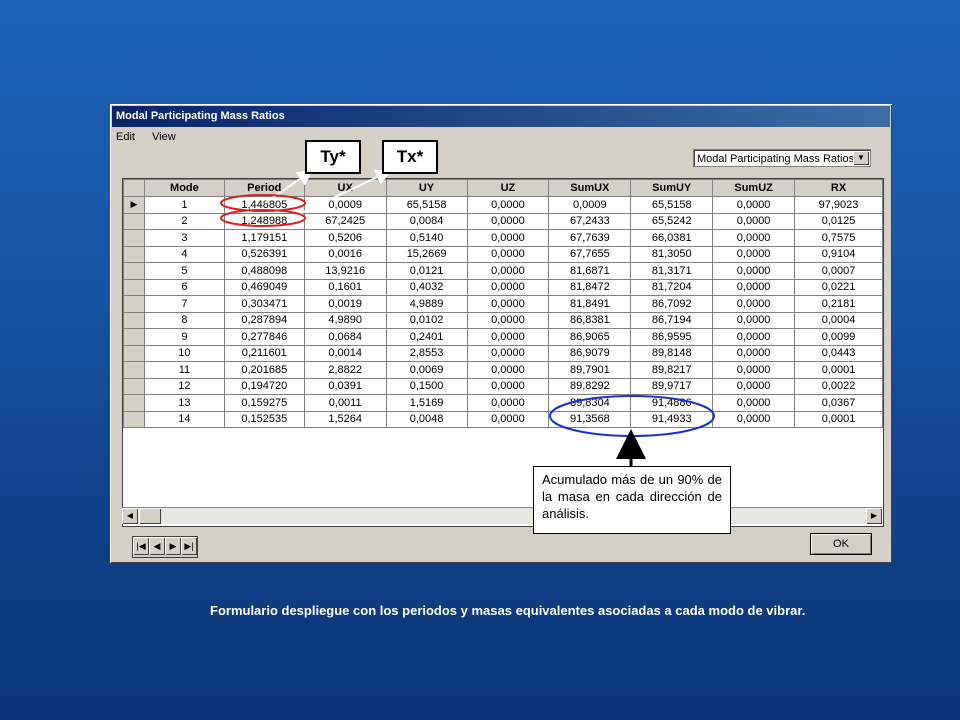  What do you see at coordinates (289, 186) in the screenshot?
I see `ty-arrow` at bounding box center [289, 186].